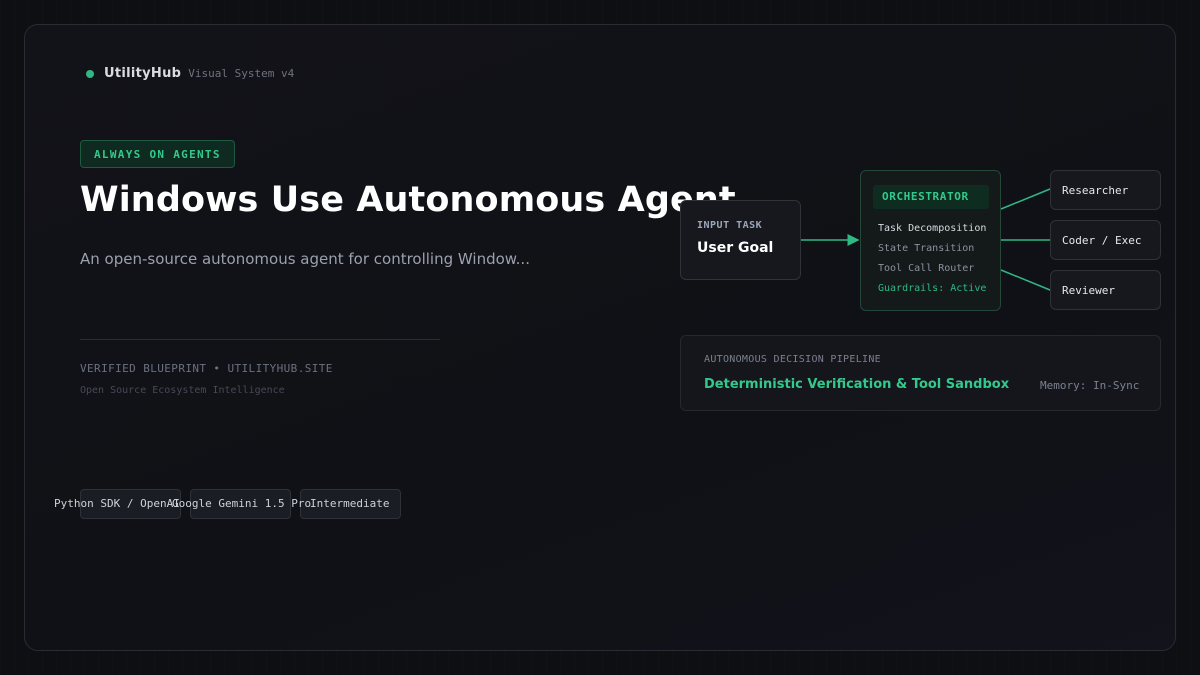  What do you see at coordinates (1095, 190) in the screenshot?
I see `agent-label: Researcher` at bounding box center [1095, 190].